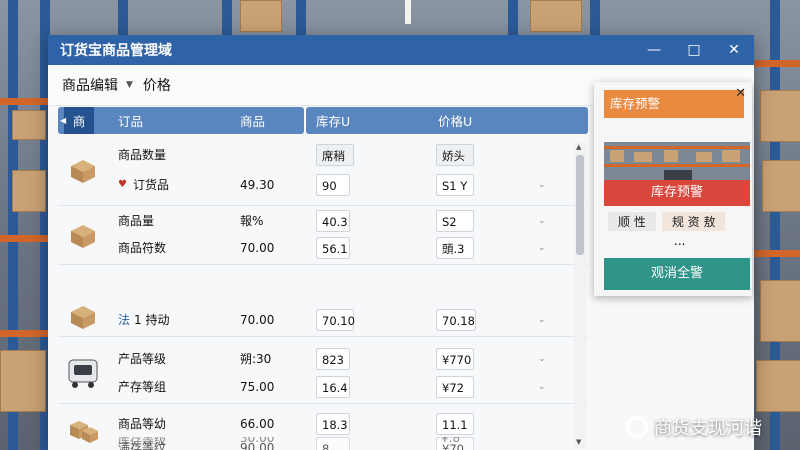 The image size is (800, 450). What do you see at coordinates (122, 184) in the screenshot?
I see `shield-icon: ♥` at bounding box center [122, 184].